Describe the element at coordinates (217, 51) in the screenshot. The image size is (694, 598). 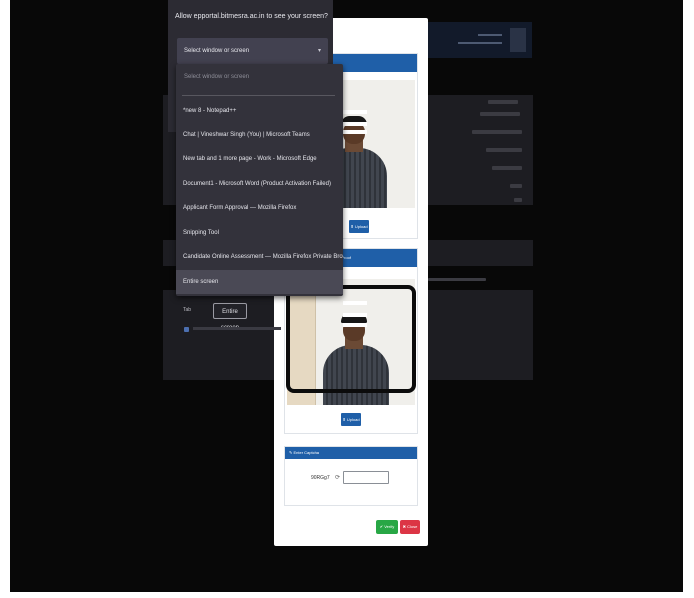
I see `window-select-value: Select window or screen` at that location.